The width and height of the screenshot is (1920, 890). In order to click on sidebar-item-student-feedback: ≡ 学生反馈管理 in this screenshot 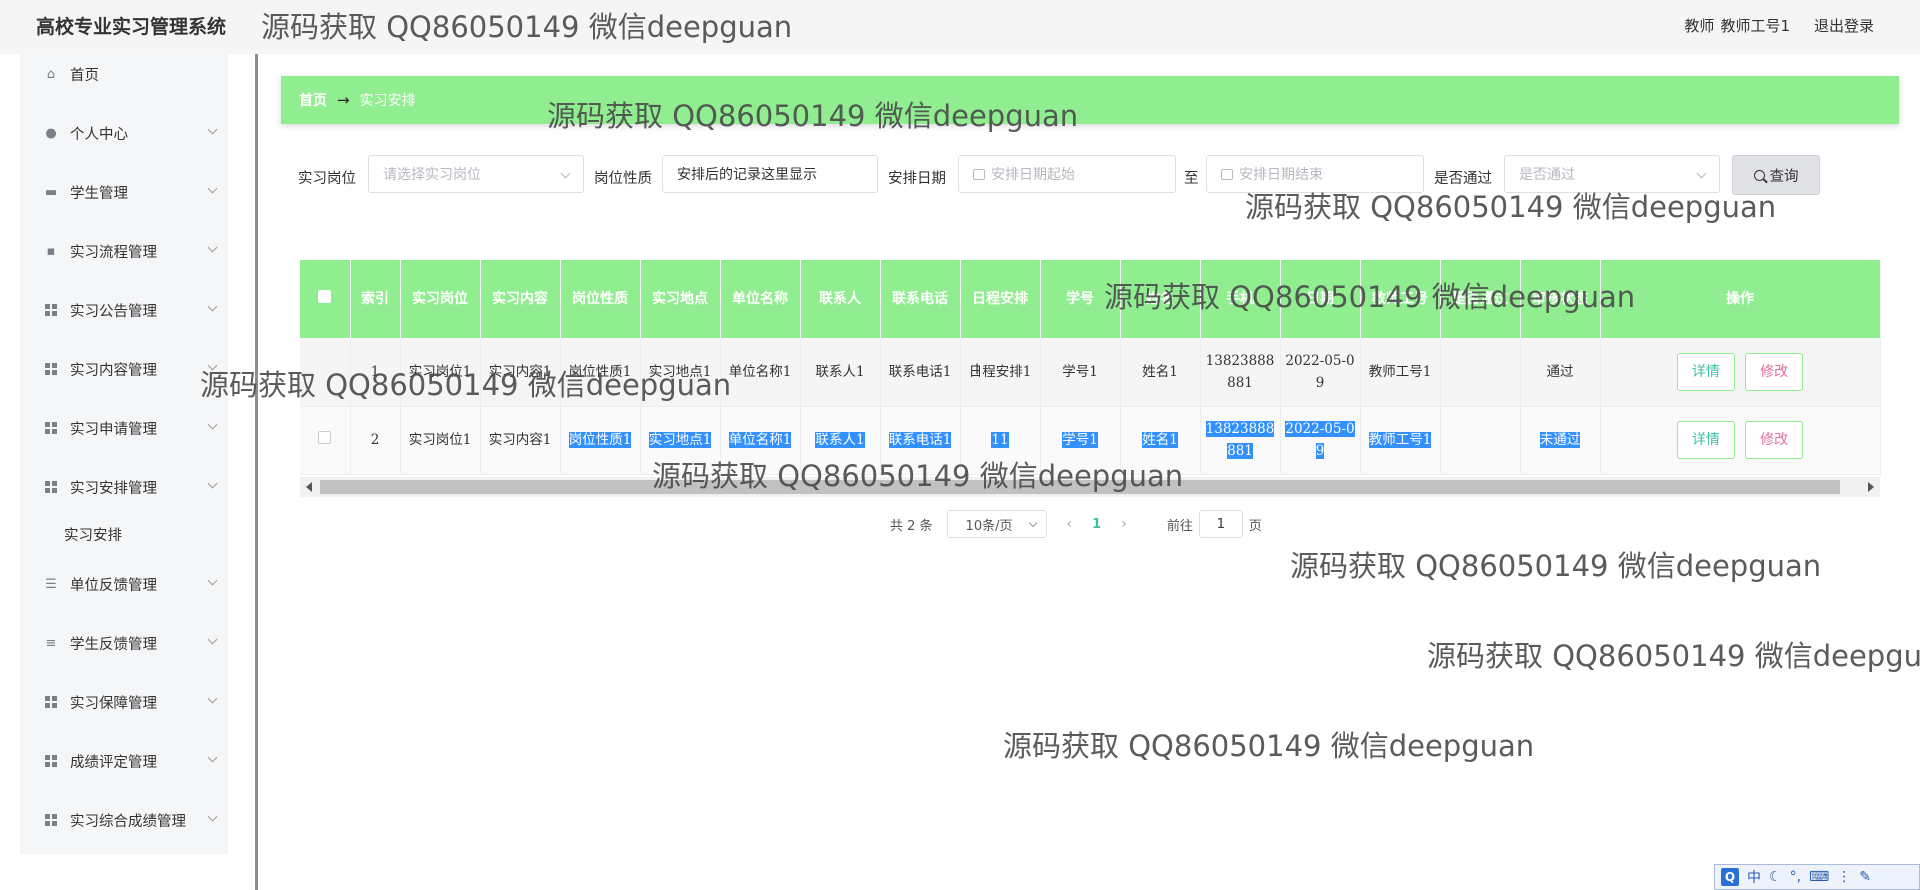, I will do `click(124, 643)`.